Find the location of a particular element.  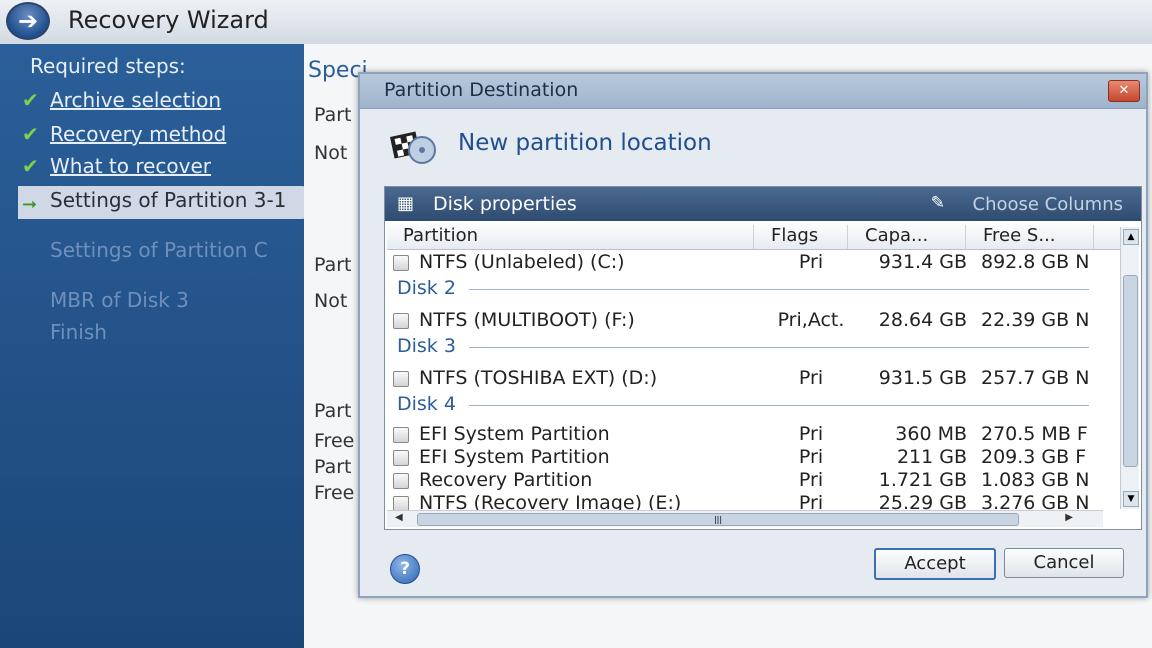

step-mbr-disk-3: MBR of Disk 3 is located at coordinates (162, 300).